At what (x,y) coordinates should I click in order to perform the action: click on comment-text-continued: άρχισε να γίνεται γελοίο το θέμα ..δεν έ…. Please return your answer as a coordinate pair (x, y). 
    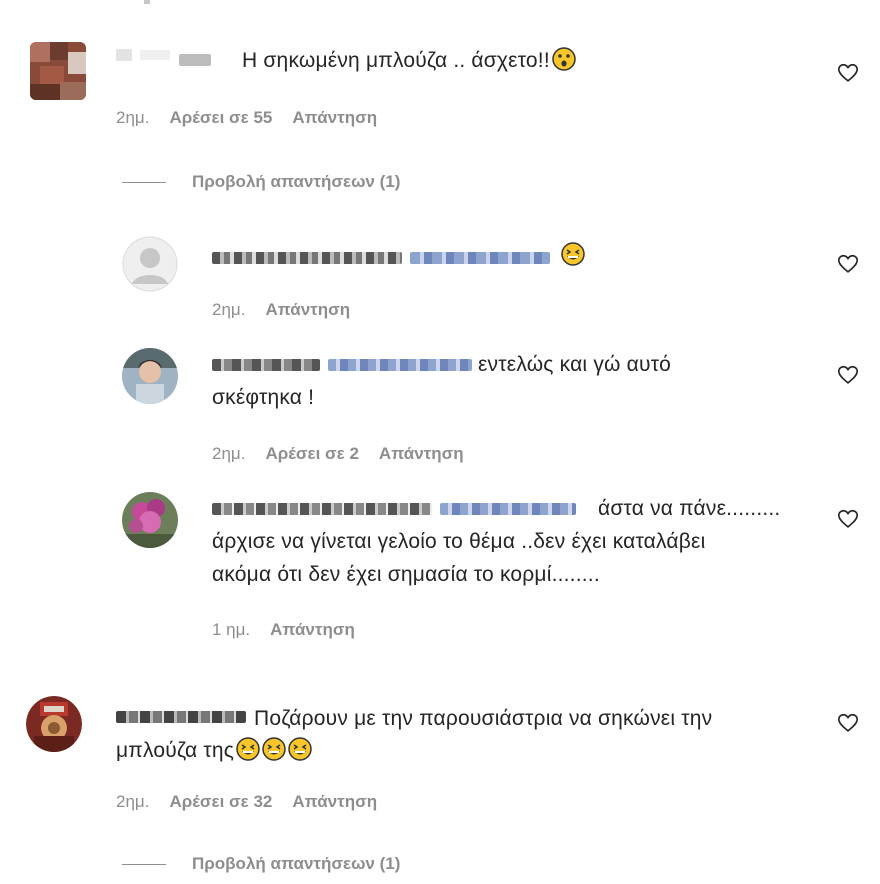
    Looking at the image, I should click on (459, 541).